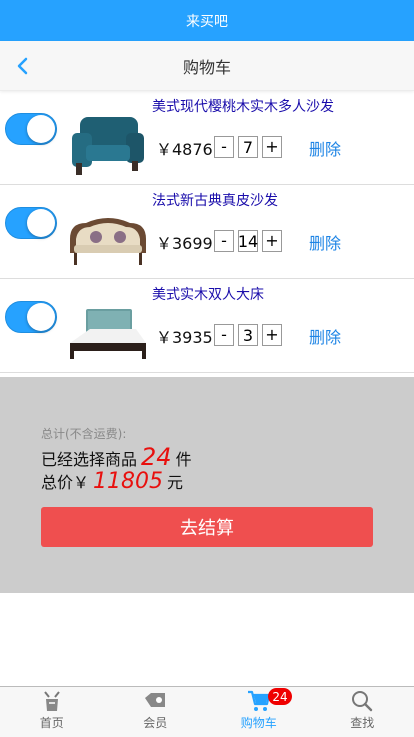 The width and height of the screenshot is (414, 737). Describe the element at coordinates (207, 527) in the screenshot. I see `checkout-button: 去结算` at that location.